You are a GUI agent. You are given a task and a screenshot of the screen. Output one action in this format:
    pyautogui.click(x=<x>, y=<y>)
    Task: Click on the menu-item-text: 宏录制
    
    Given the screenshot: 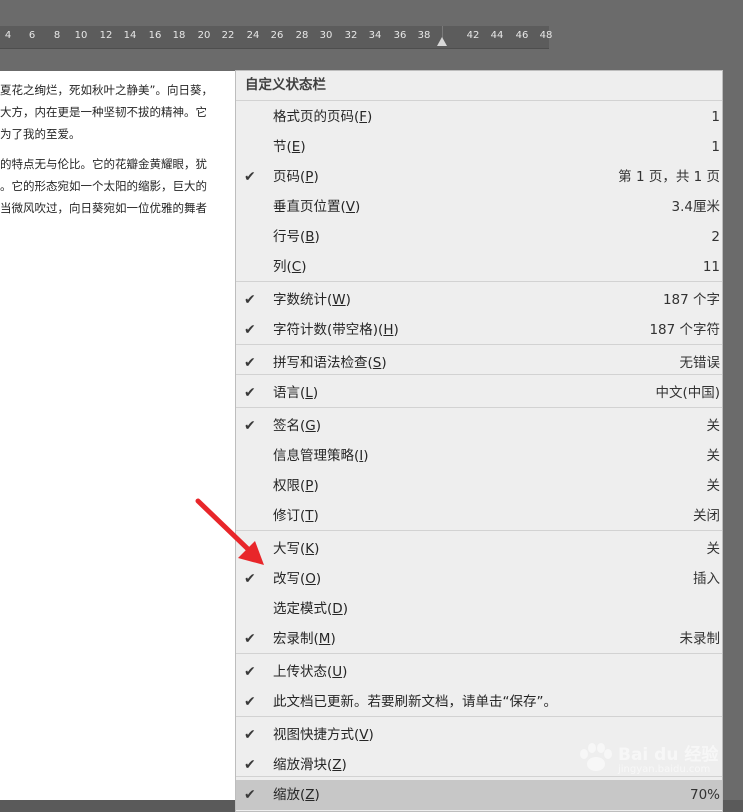 What is the action you would take?
    pyautogui.click(x=293, y=639)
    